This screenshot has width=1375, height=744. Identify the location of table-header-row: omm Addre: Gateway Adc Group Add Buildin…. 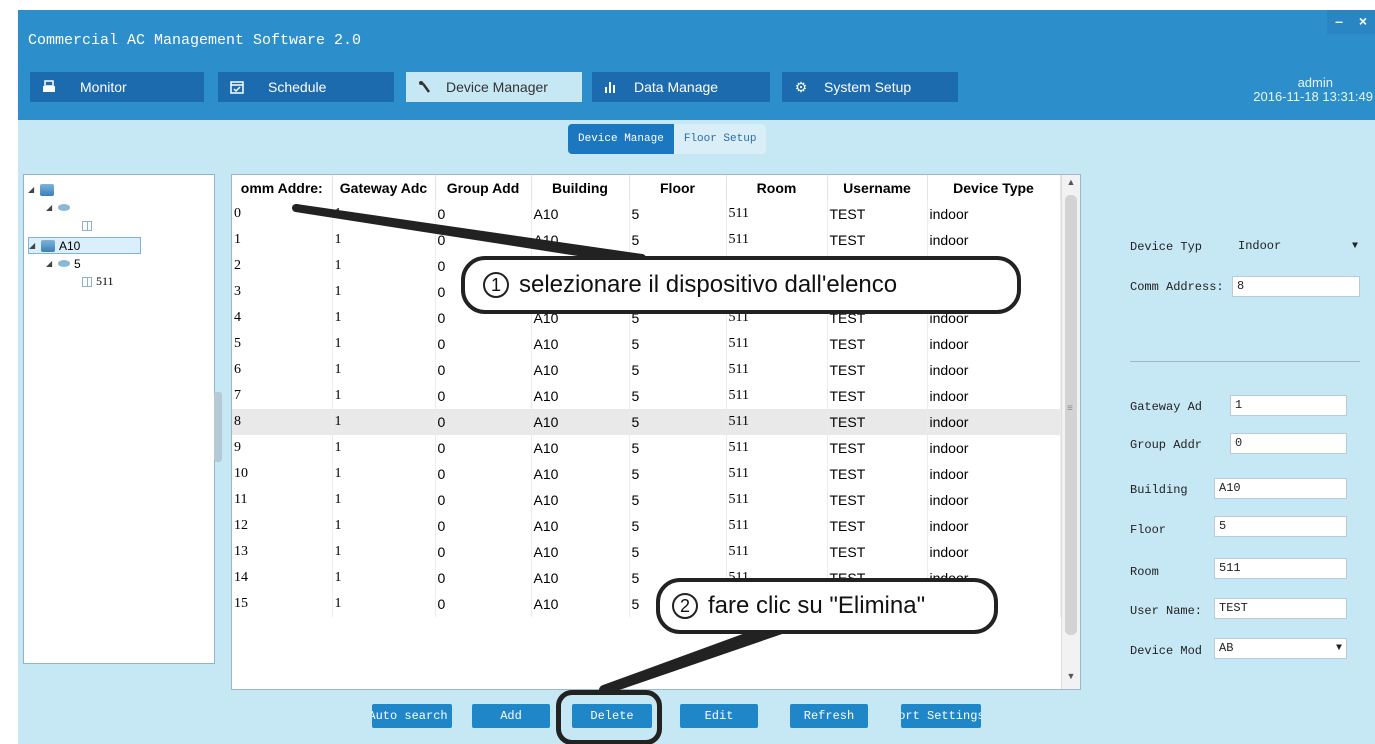
(646, 188).